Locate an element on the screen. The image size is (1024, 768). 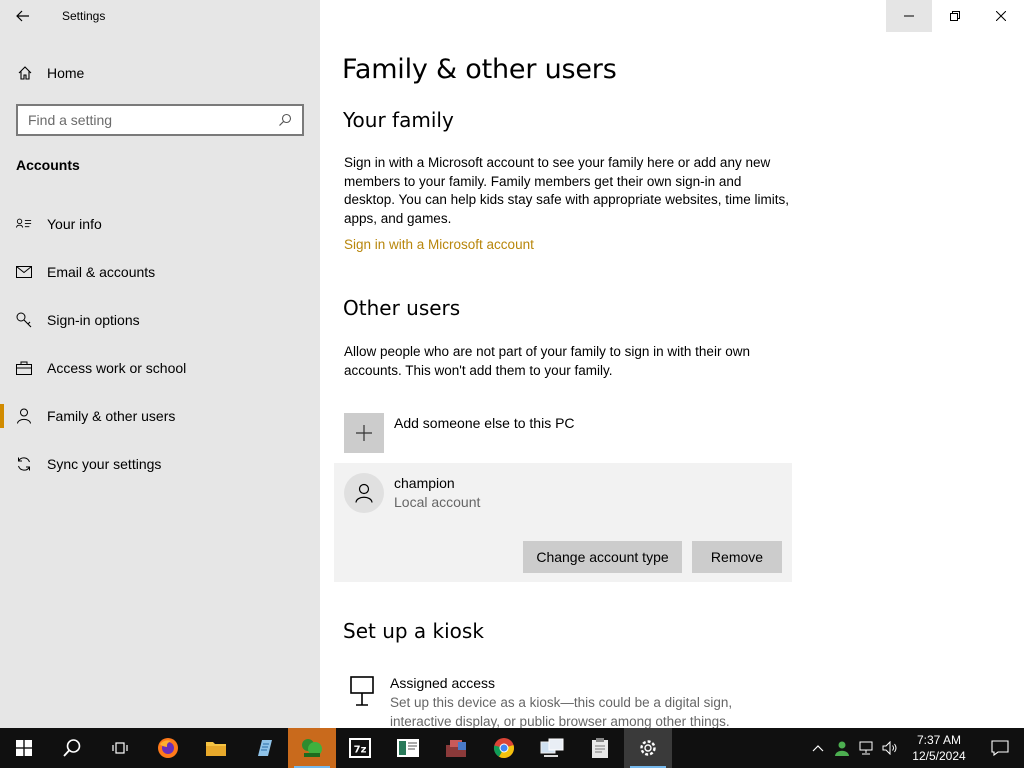
game-app-icon is located at coordinates (312, 748).